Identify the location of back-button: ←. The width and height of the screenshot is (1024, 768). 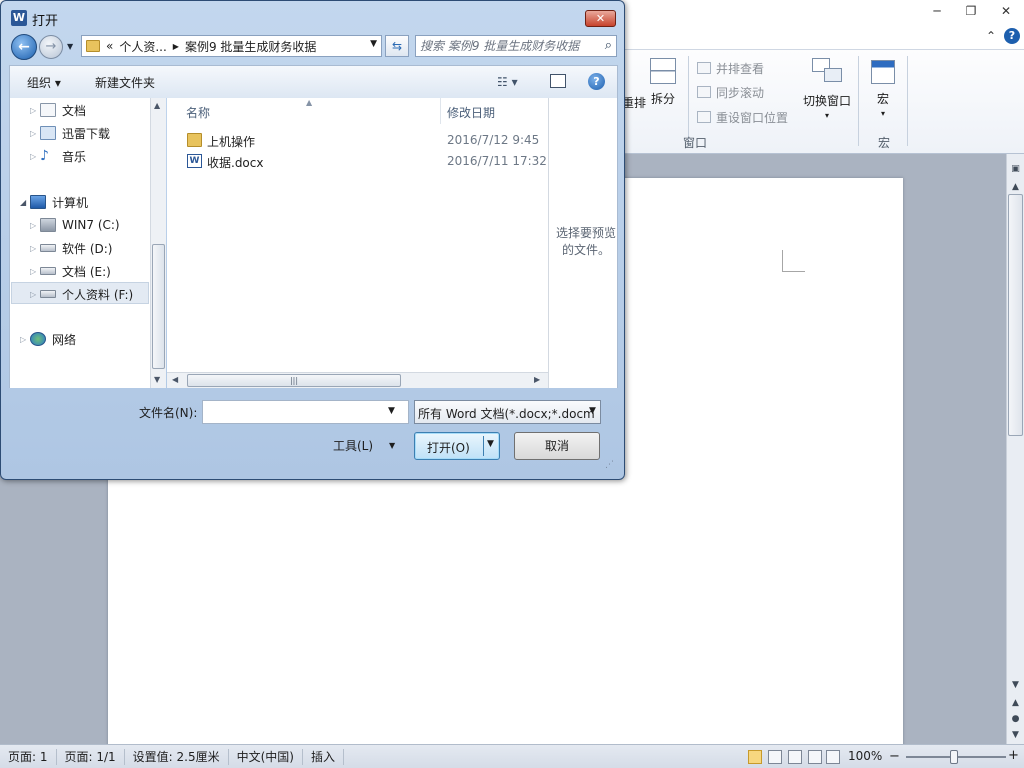
(24, 47).